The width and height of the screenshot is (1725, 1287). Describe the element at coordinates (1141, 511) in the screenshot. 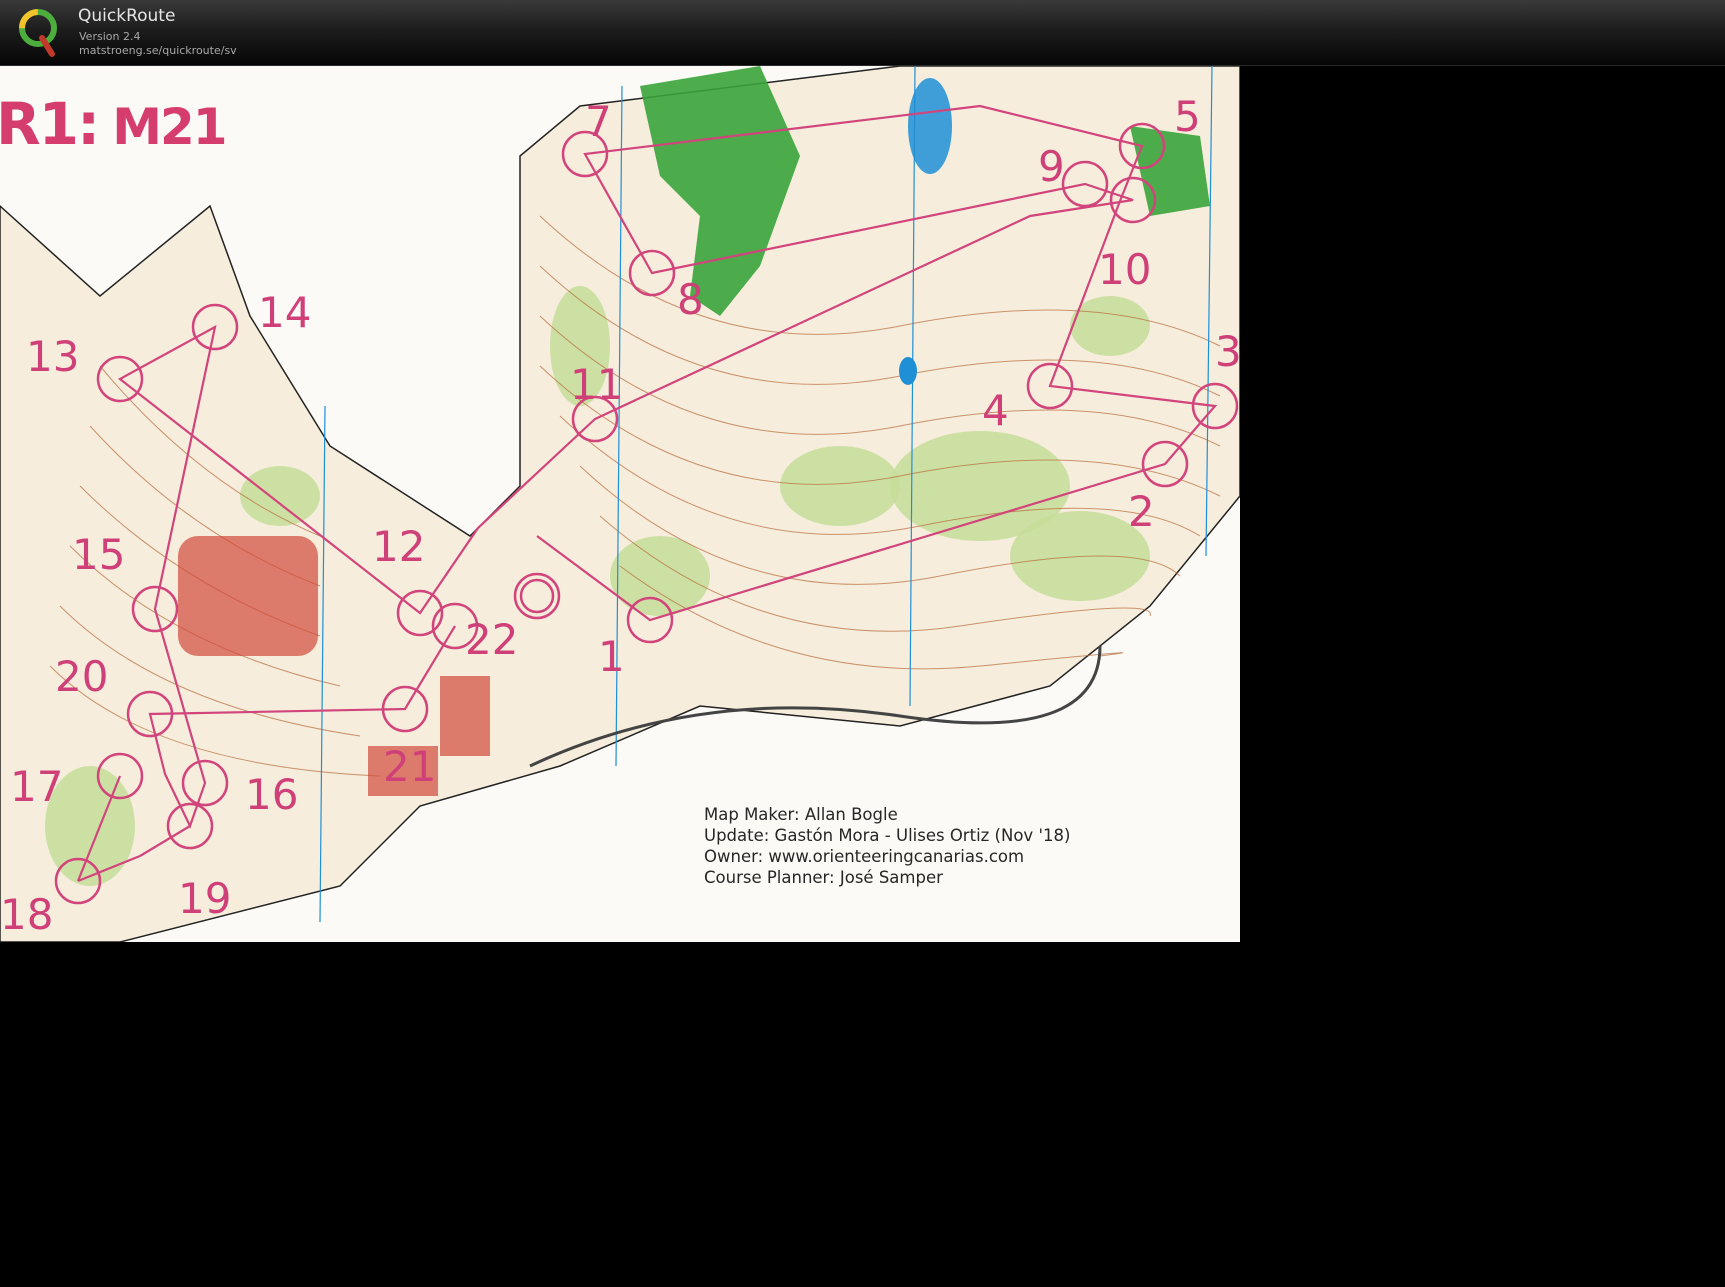

I see `control-number: 2` at that location.